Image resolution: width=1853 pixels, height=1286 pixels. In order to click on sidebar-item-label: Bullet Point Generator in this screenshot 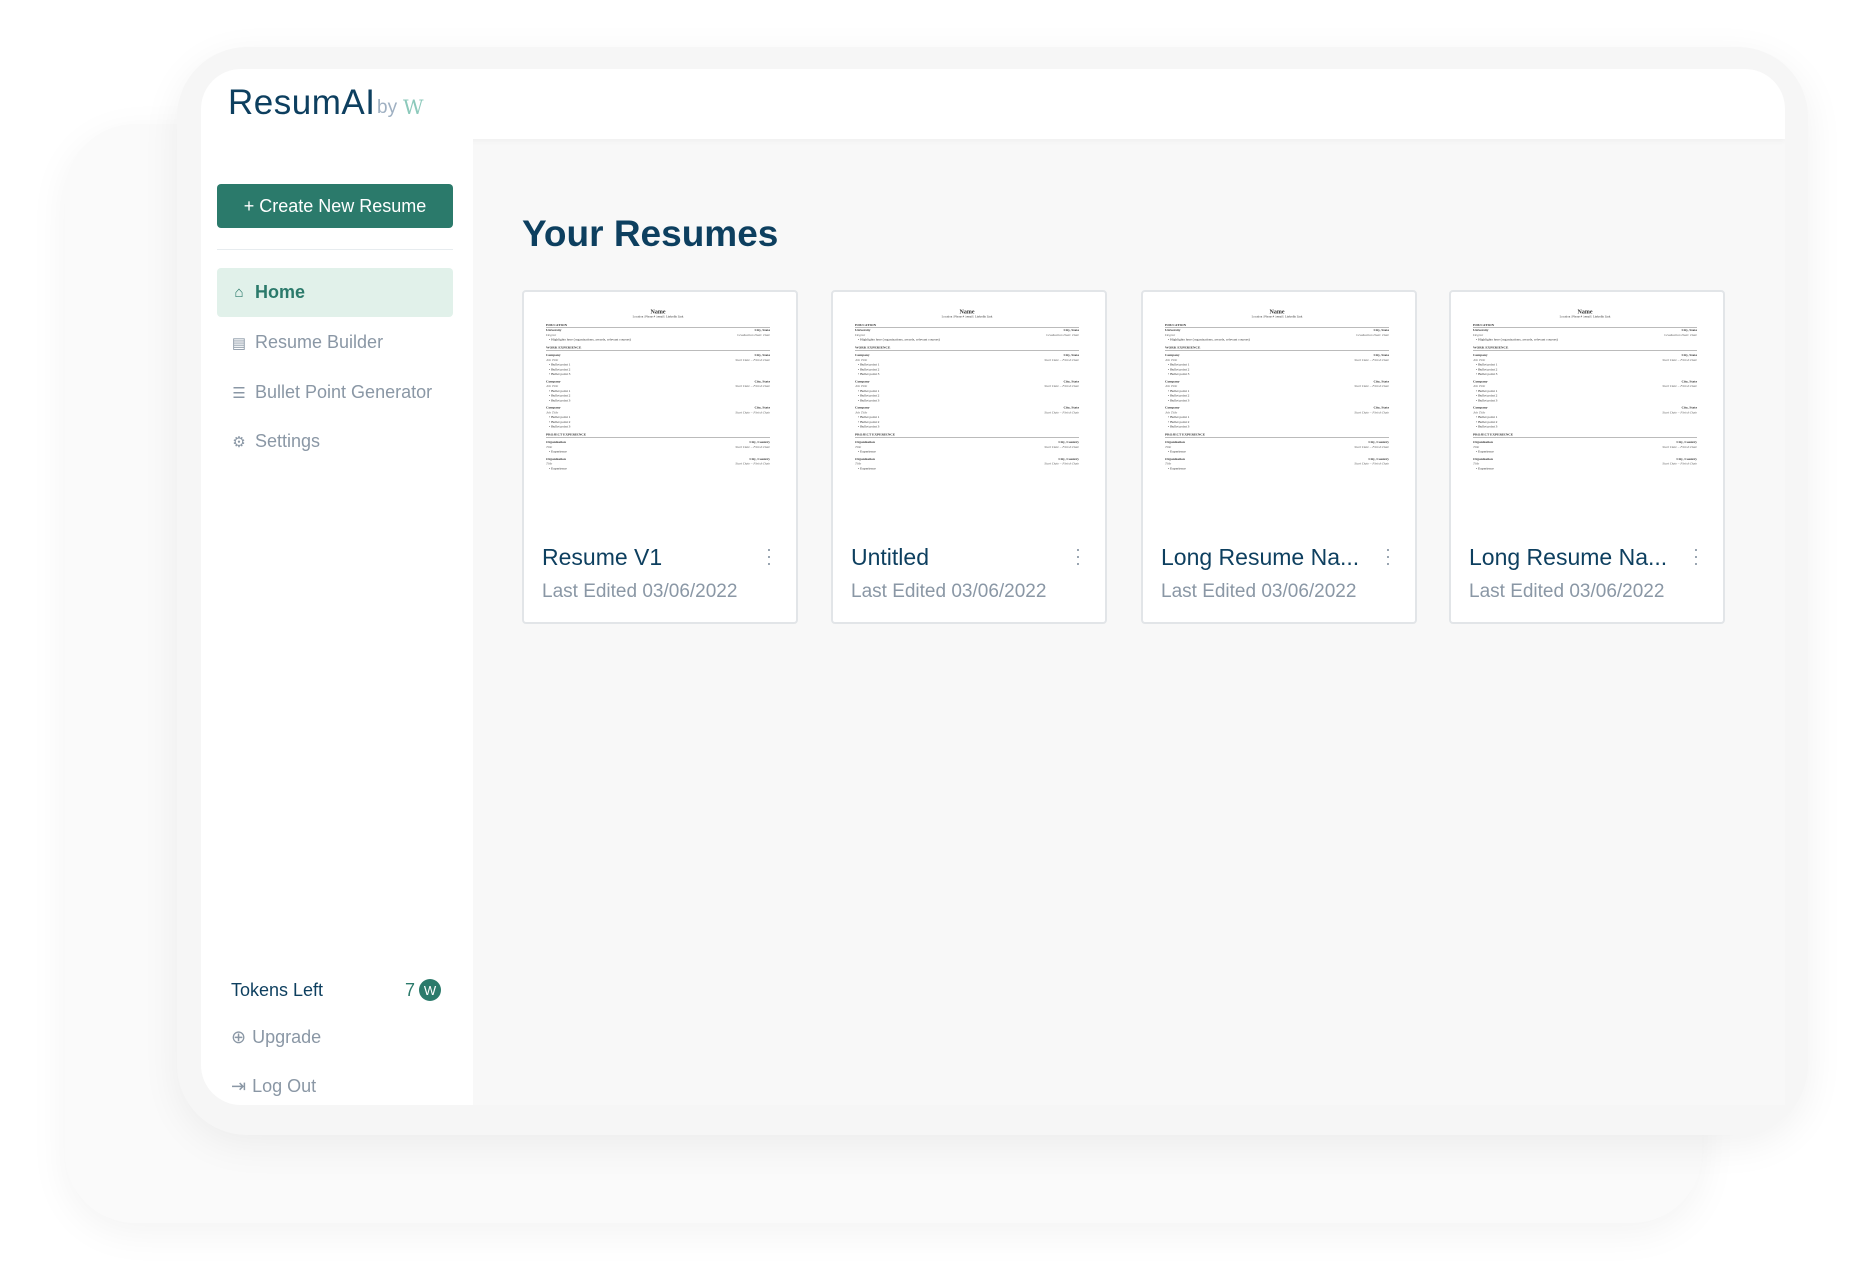, I will do `click(344, 392)`.